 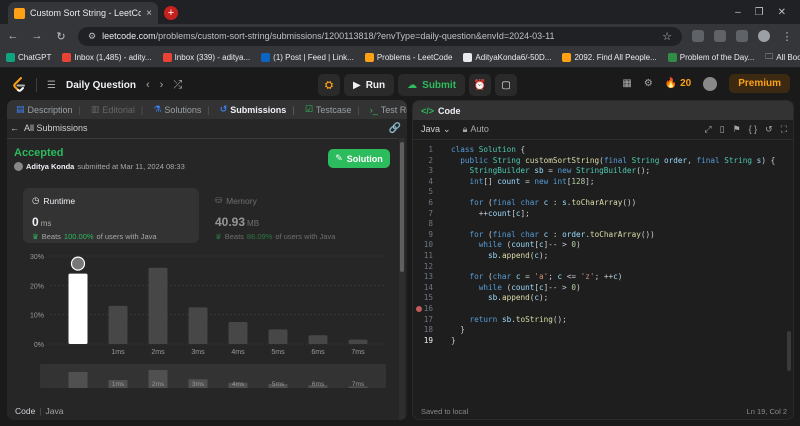 I want to click on auto-mode-toggle: 🔒︎ Auto, so click(x=476, y=129).